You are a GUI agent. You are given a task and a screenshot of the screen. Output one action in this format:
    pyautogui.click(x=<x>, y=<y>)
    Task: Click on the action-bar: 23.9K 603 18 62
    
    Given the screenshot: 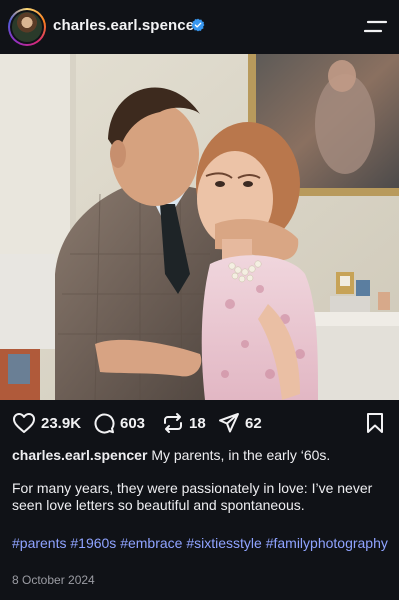 What is the action you would take?
    pyautogui.click(x=199, y=423)
    